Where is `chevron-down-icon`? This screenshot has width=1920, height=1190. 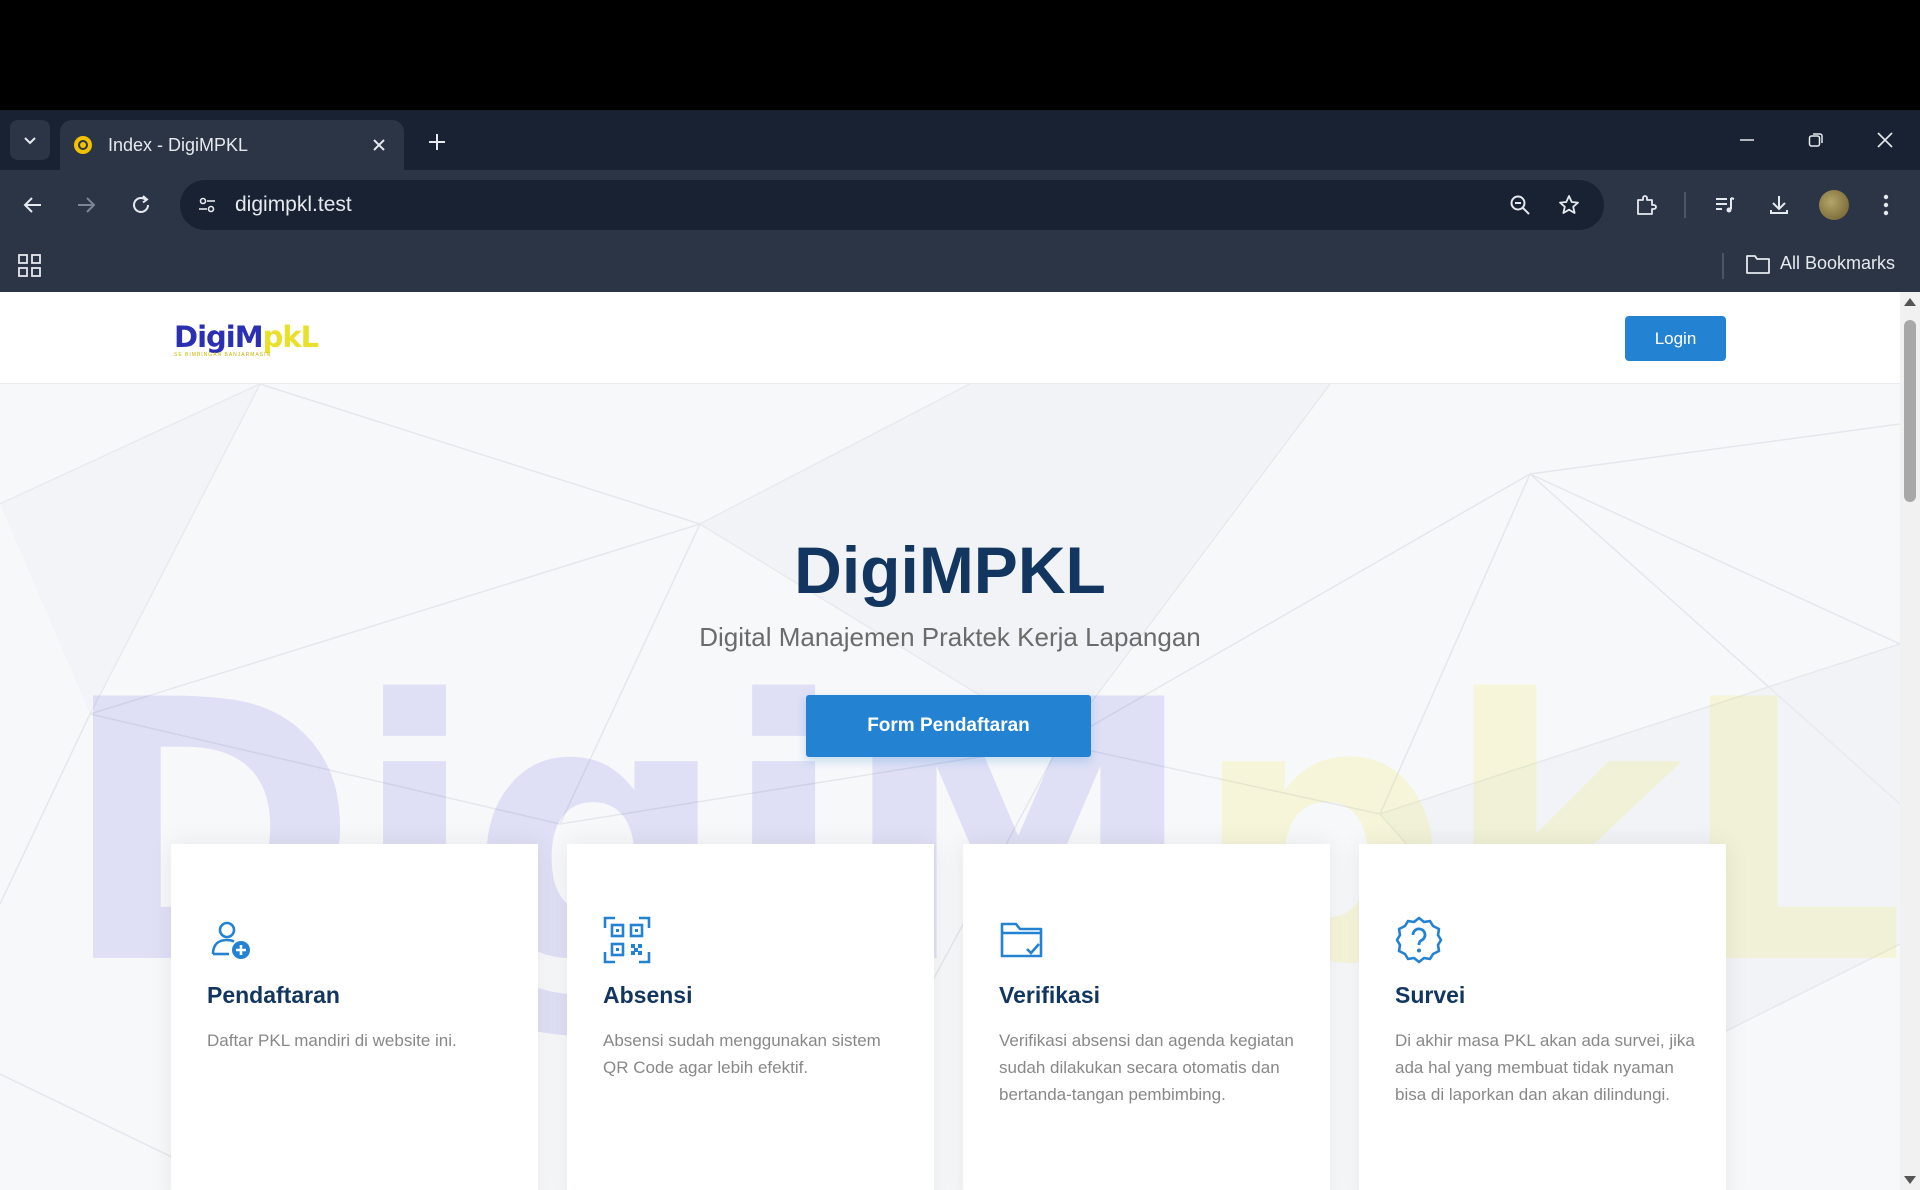
chevron-down-icon is located at coordinates (30, 141).